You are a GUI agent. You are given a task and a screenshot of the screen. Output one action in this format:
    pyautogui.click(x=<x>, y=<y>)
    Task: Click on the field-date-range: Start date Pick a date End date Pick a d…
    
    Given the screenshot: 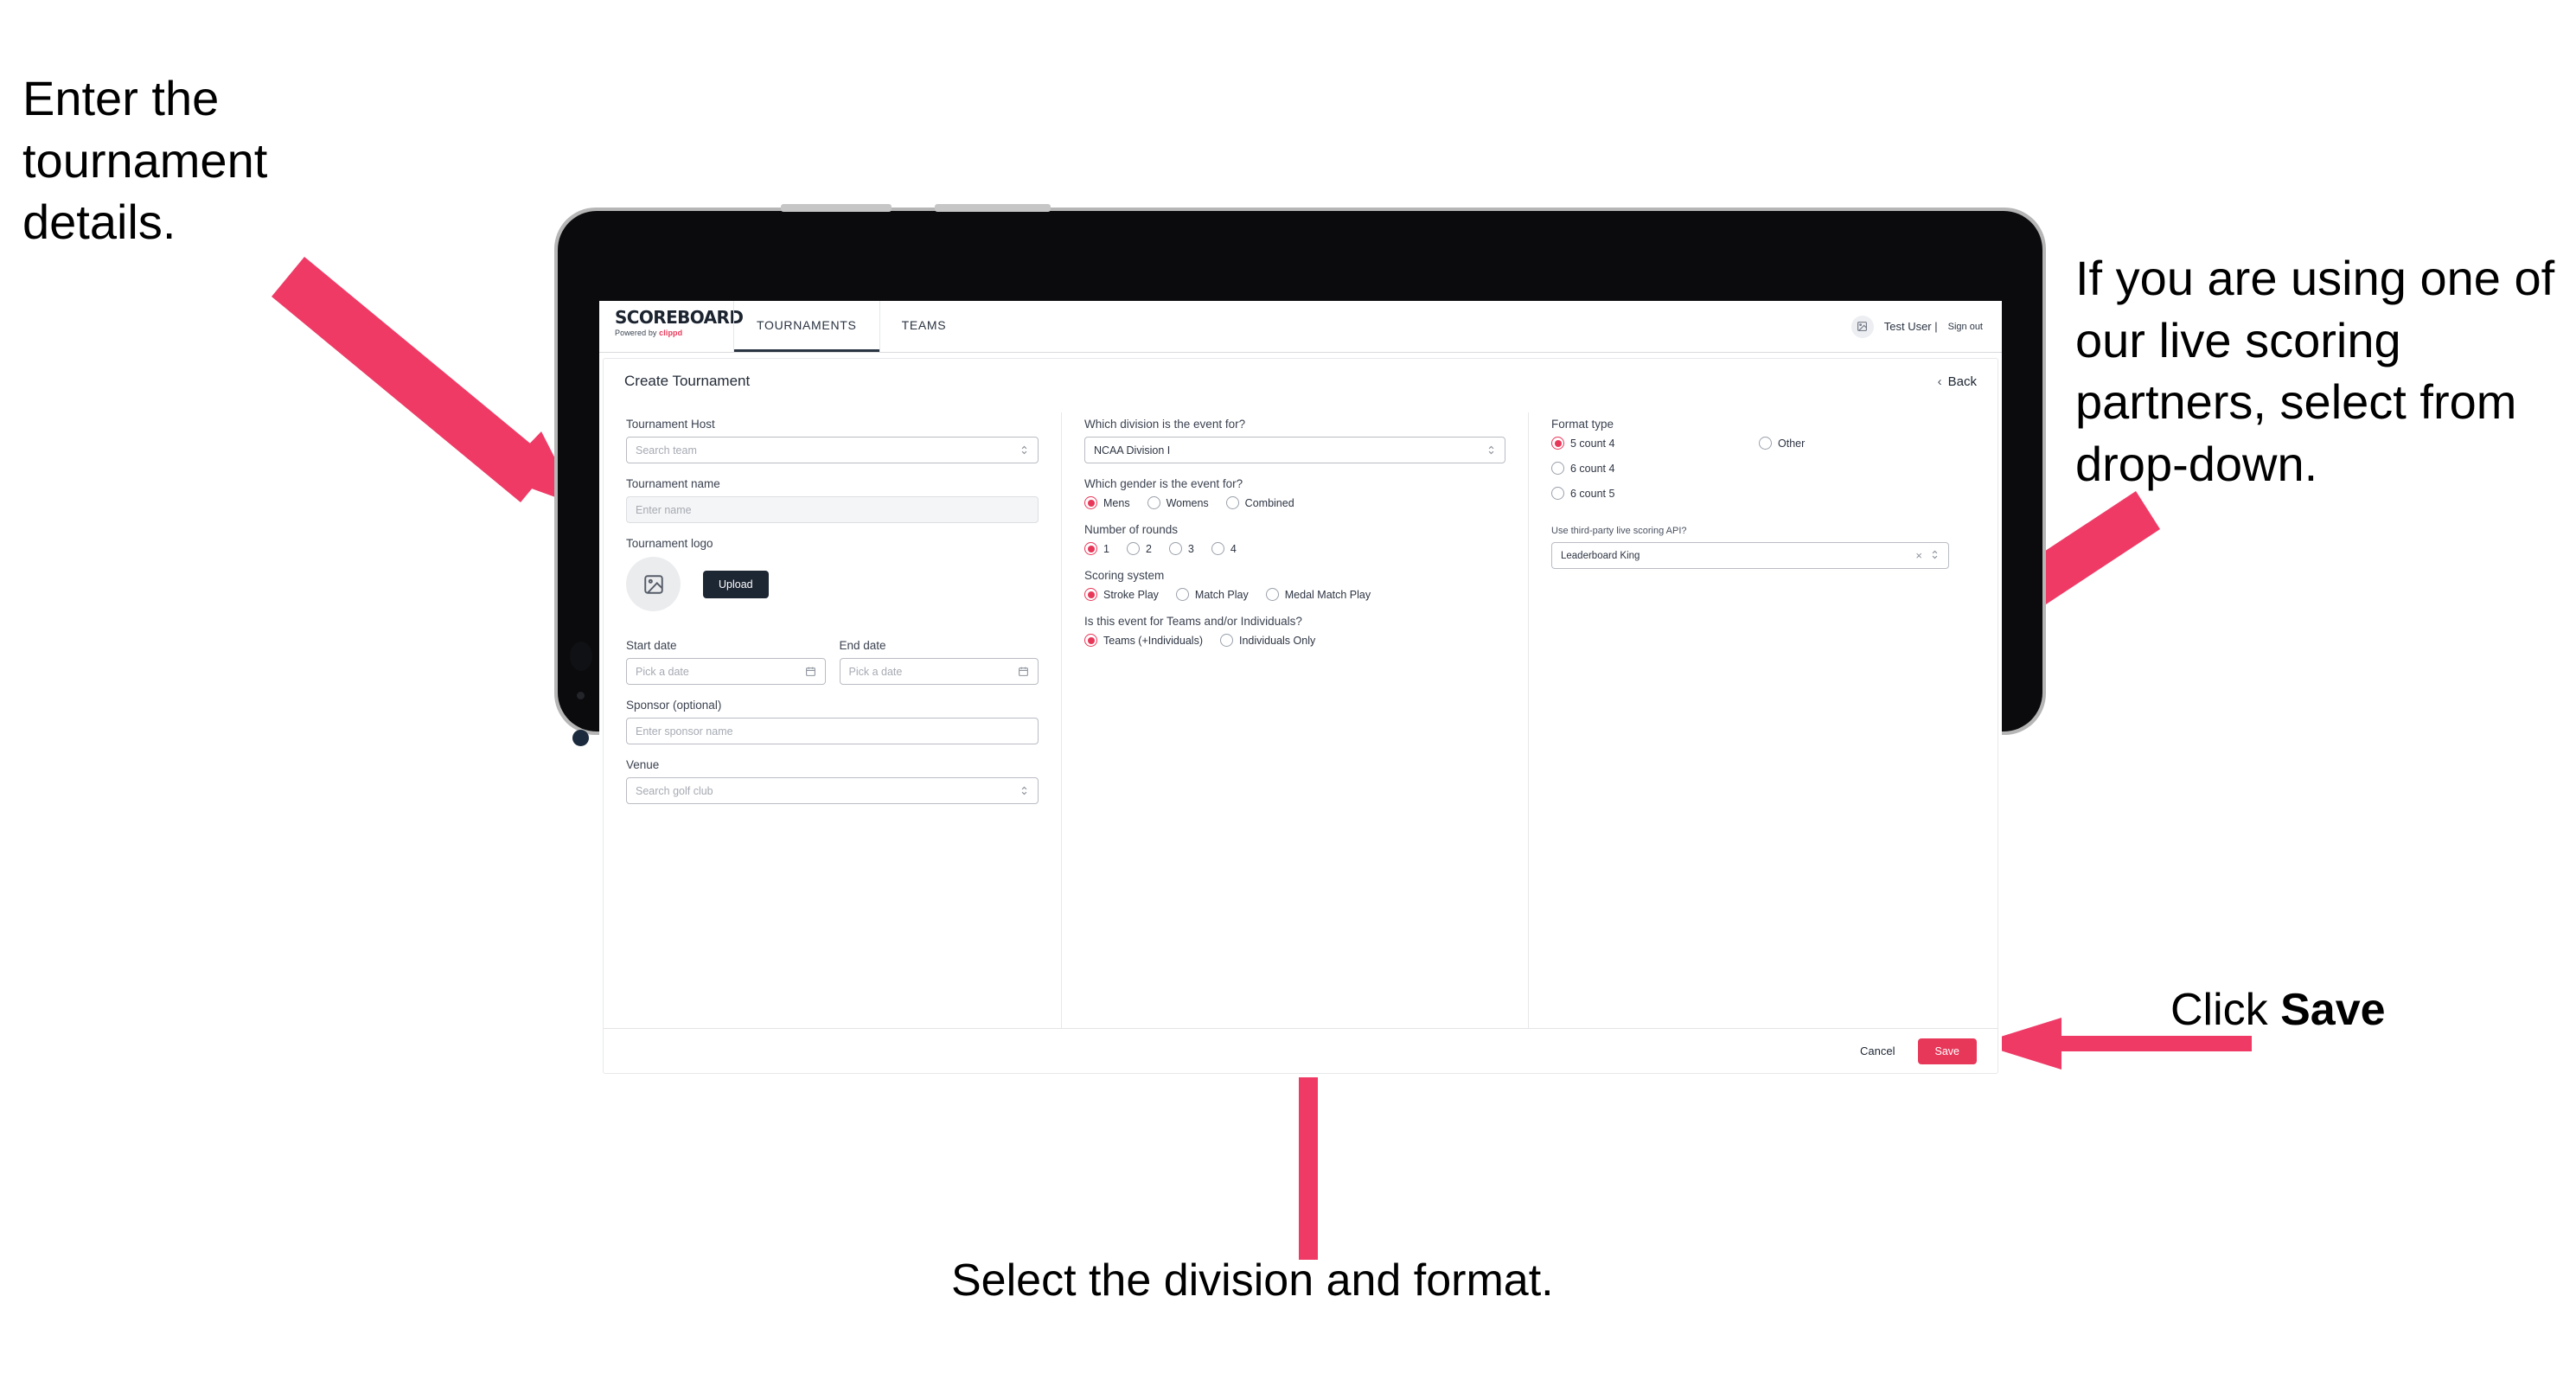 What is the action you would take?
    pyautogui.click(x=833, y=655)
    